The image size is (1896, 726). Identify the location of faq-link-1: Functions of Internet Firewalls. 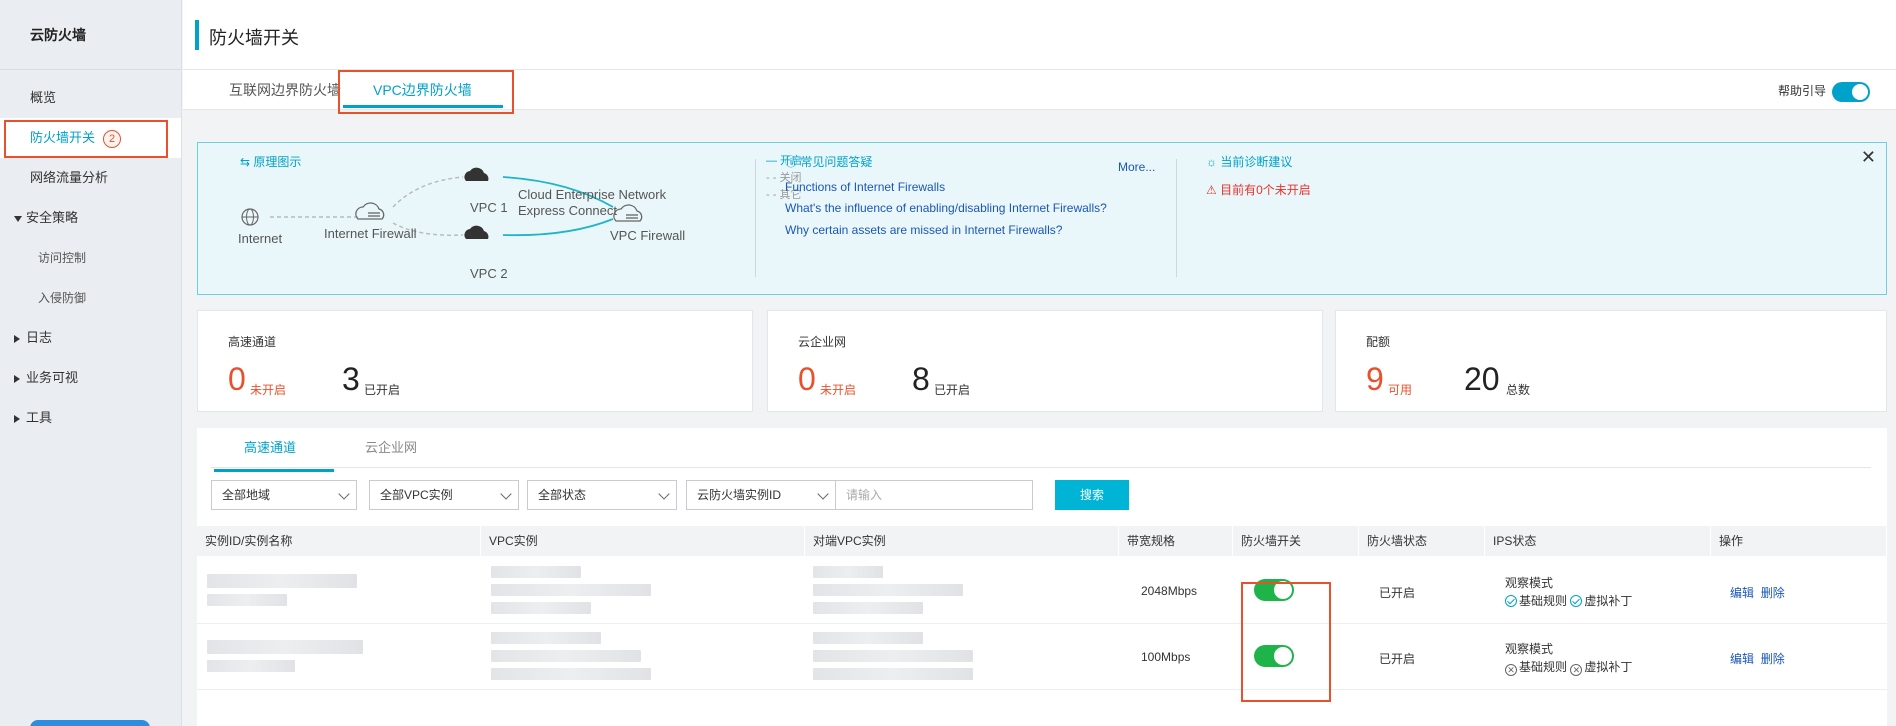
(865, 187).